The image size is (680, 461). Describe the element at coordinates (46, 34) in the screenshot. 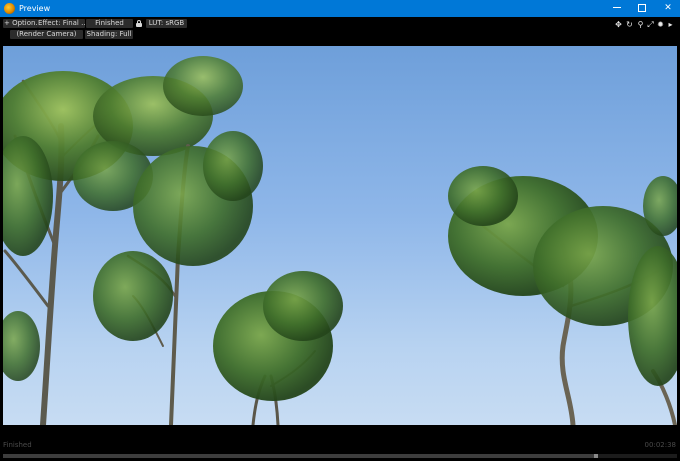

I see `camera-dropdown: (Render Camera)` at that location.